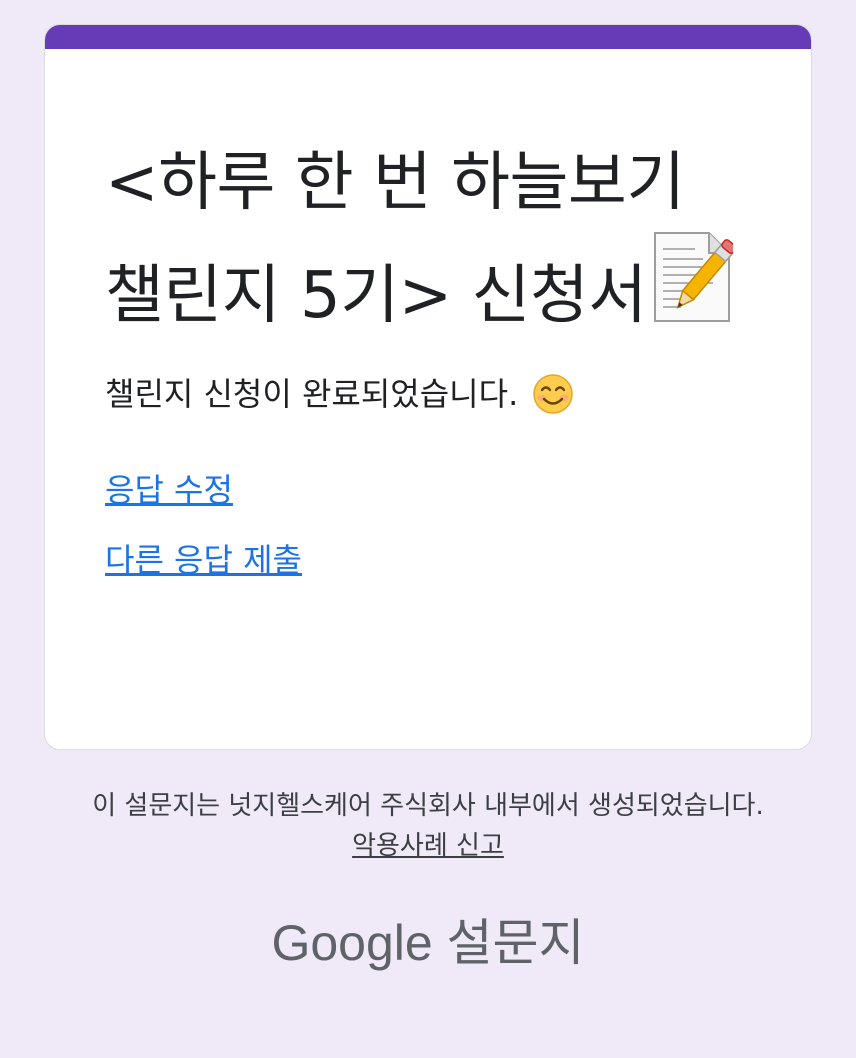  Describe the element at coordinates (169, 490) in the screenshot. I see `edit-response-link: 응답 수정` at that location.